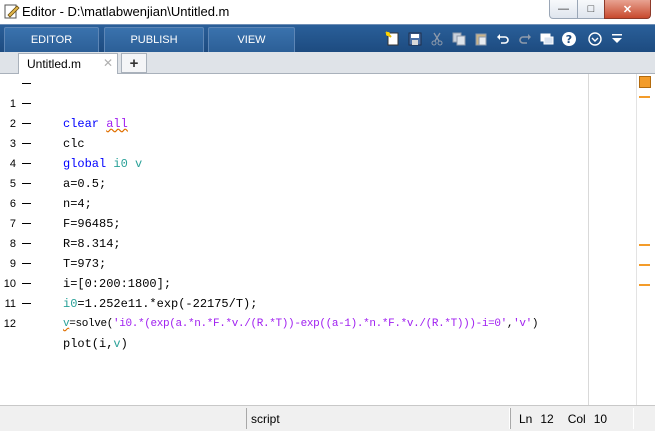 This screenshot has height=431, width=655. Describe the element at coordinates (126, 11) in the screenshot. I see `window-title: Editor - D:\matlabwenjian\Untitled.m` at that location.